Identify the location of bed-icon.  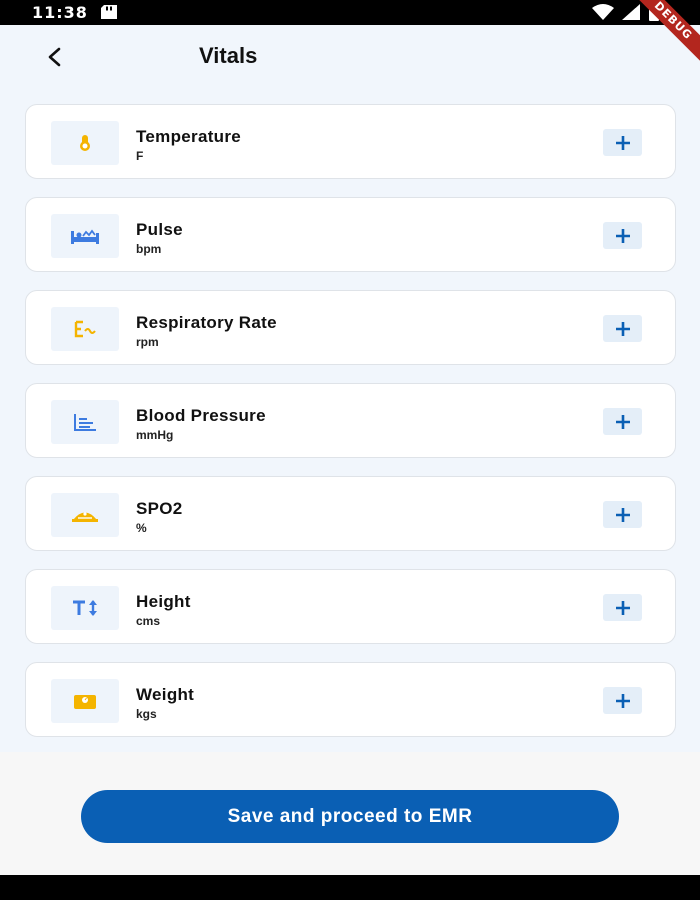
(85, 236).